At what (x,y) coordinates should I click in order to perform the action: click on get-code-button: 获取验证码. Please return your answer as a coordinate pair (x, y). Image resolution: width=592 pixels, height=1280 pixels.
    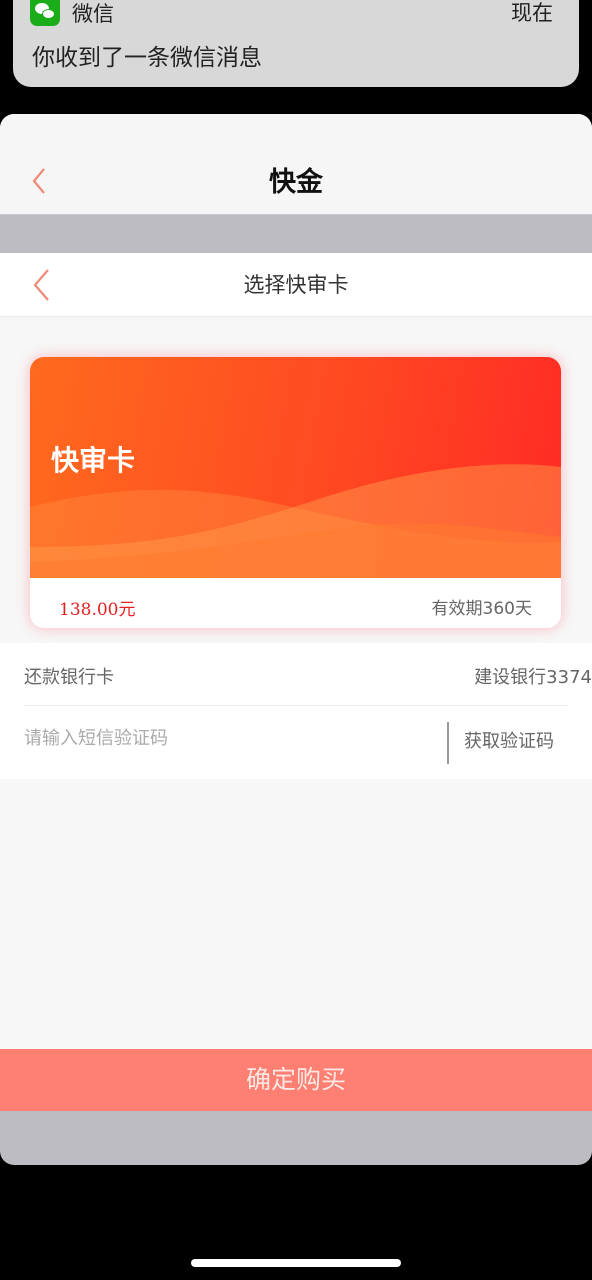
    Looking at the image, I should click on (509, 740).